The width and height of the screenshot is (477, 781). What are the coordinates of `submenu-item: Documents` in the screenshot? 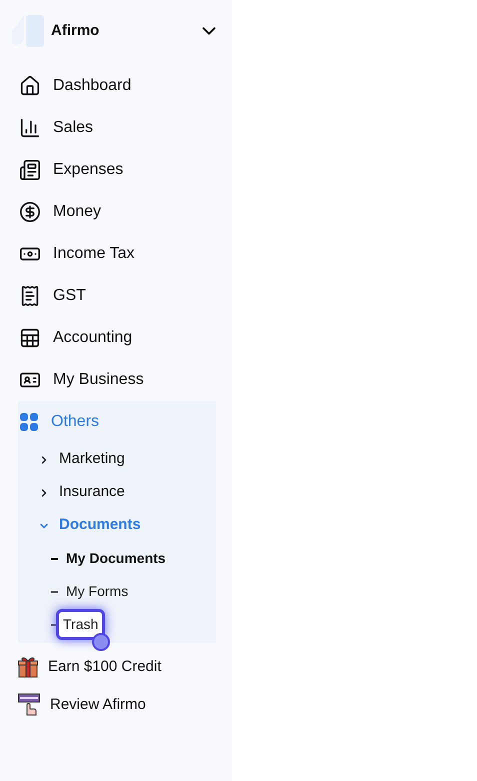 It's located at (117, 525).